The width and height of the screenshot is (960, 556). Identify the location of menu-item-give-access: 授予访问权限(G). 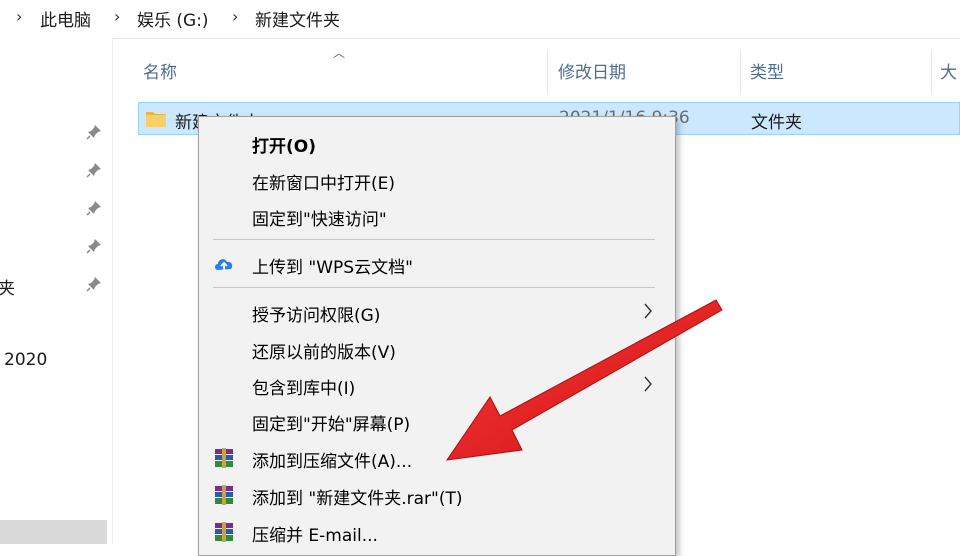
(437, 312).